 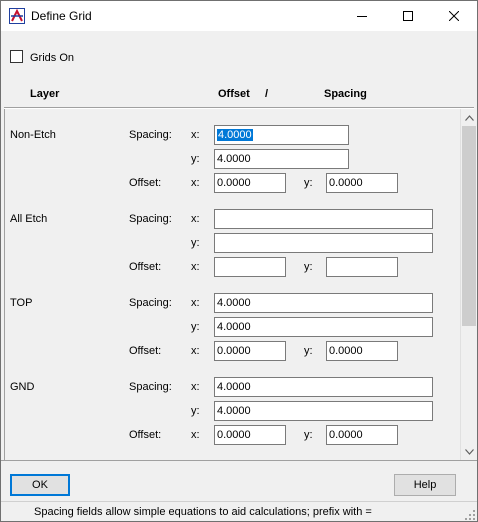 I want to click on minimize-icon, so click(x=362, y=16).